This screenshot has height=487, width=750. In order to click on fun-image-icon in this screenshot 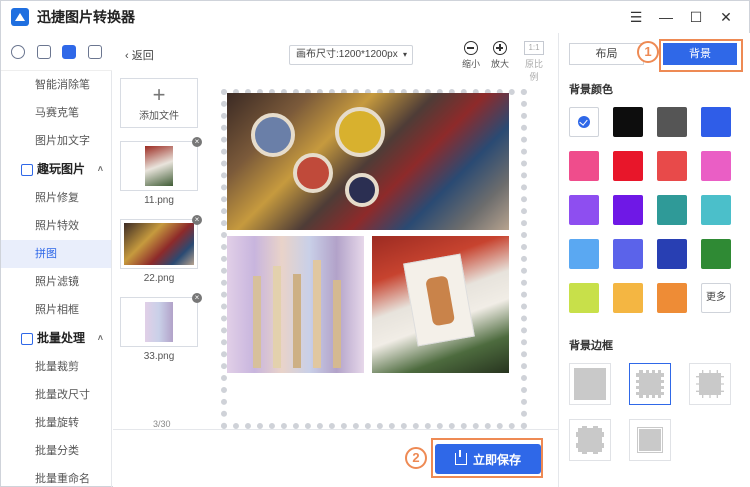, I will do `click(27, 169)`.